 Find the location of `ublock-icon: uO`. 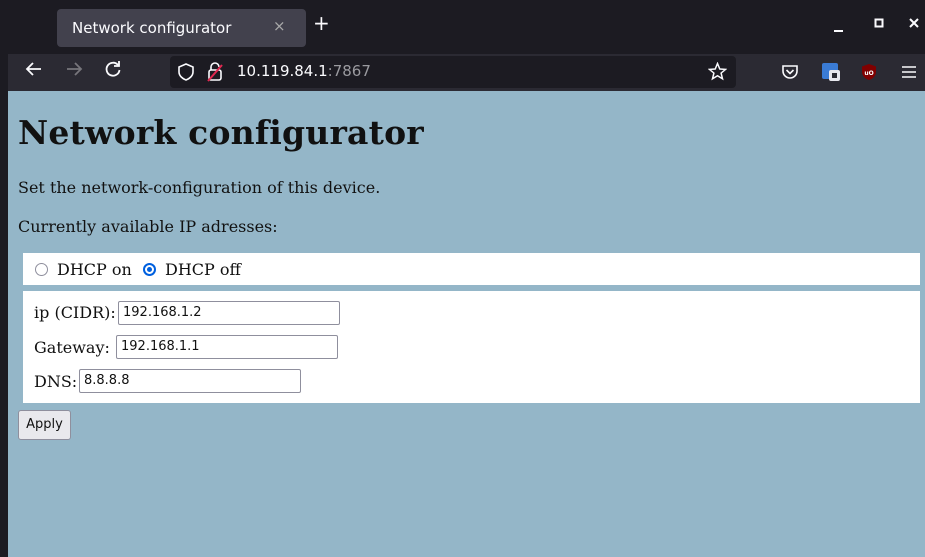

ublock-icon: uO is located at coordinates (869, 74).